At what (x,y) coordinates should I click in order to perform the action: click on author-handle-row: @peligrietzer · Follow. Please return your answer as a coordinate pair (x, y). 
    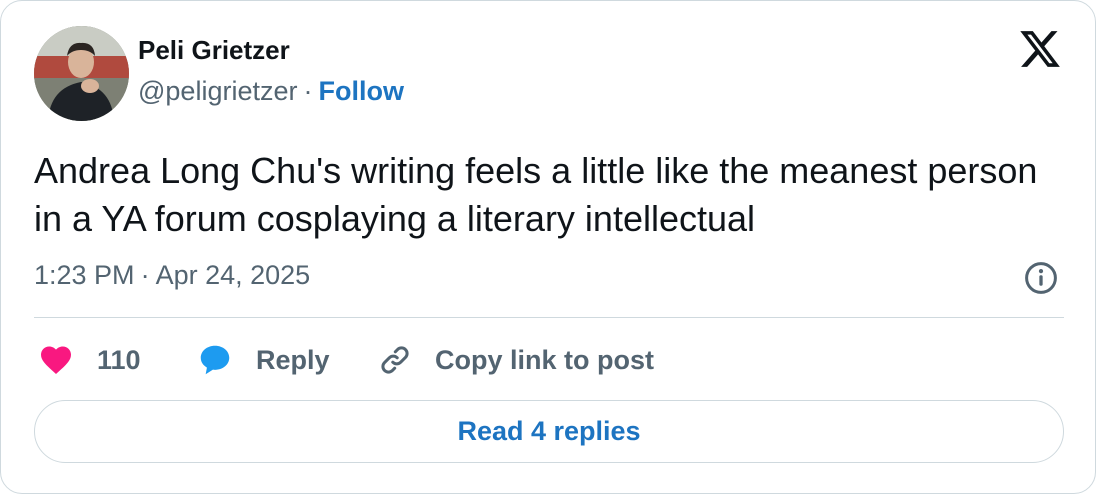
    Looking at the image, I should click on (271, 91).